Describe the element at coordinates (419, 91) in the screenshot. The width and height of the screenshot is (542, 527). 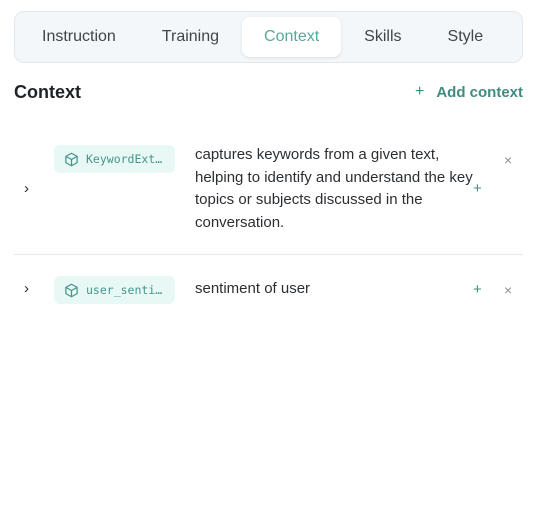
I see `plus-icon: +` at that location.